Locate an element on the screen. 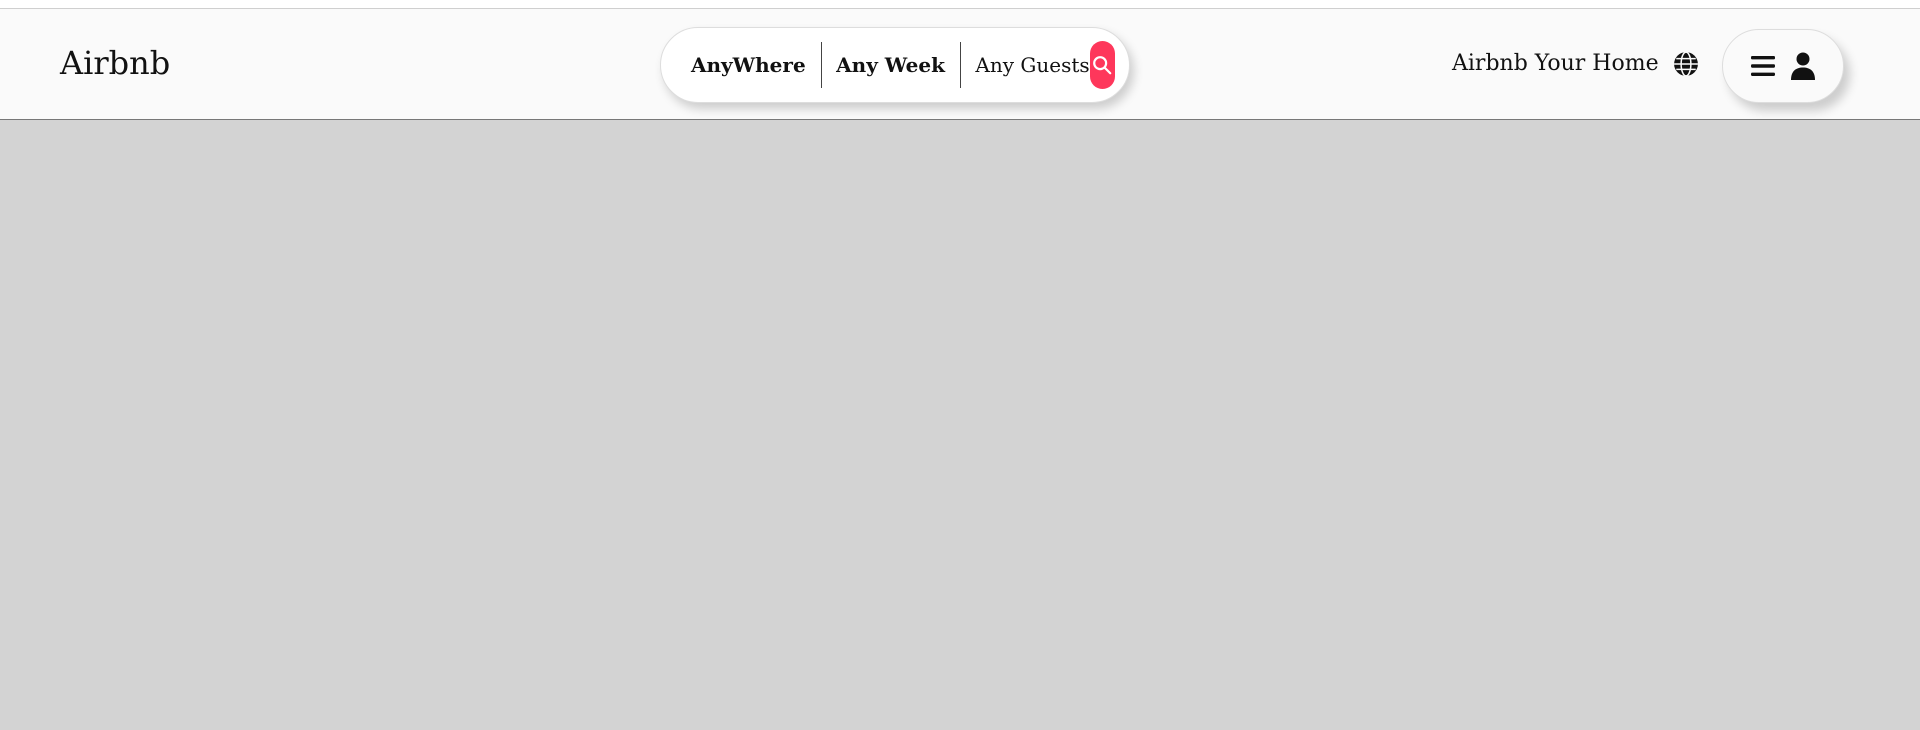 Image resolution: width=1920 pixels, height=730 pixels. host-your-home-link: Airbnb Your Home is located at coordinates (1555, 63).